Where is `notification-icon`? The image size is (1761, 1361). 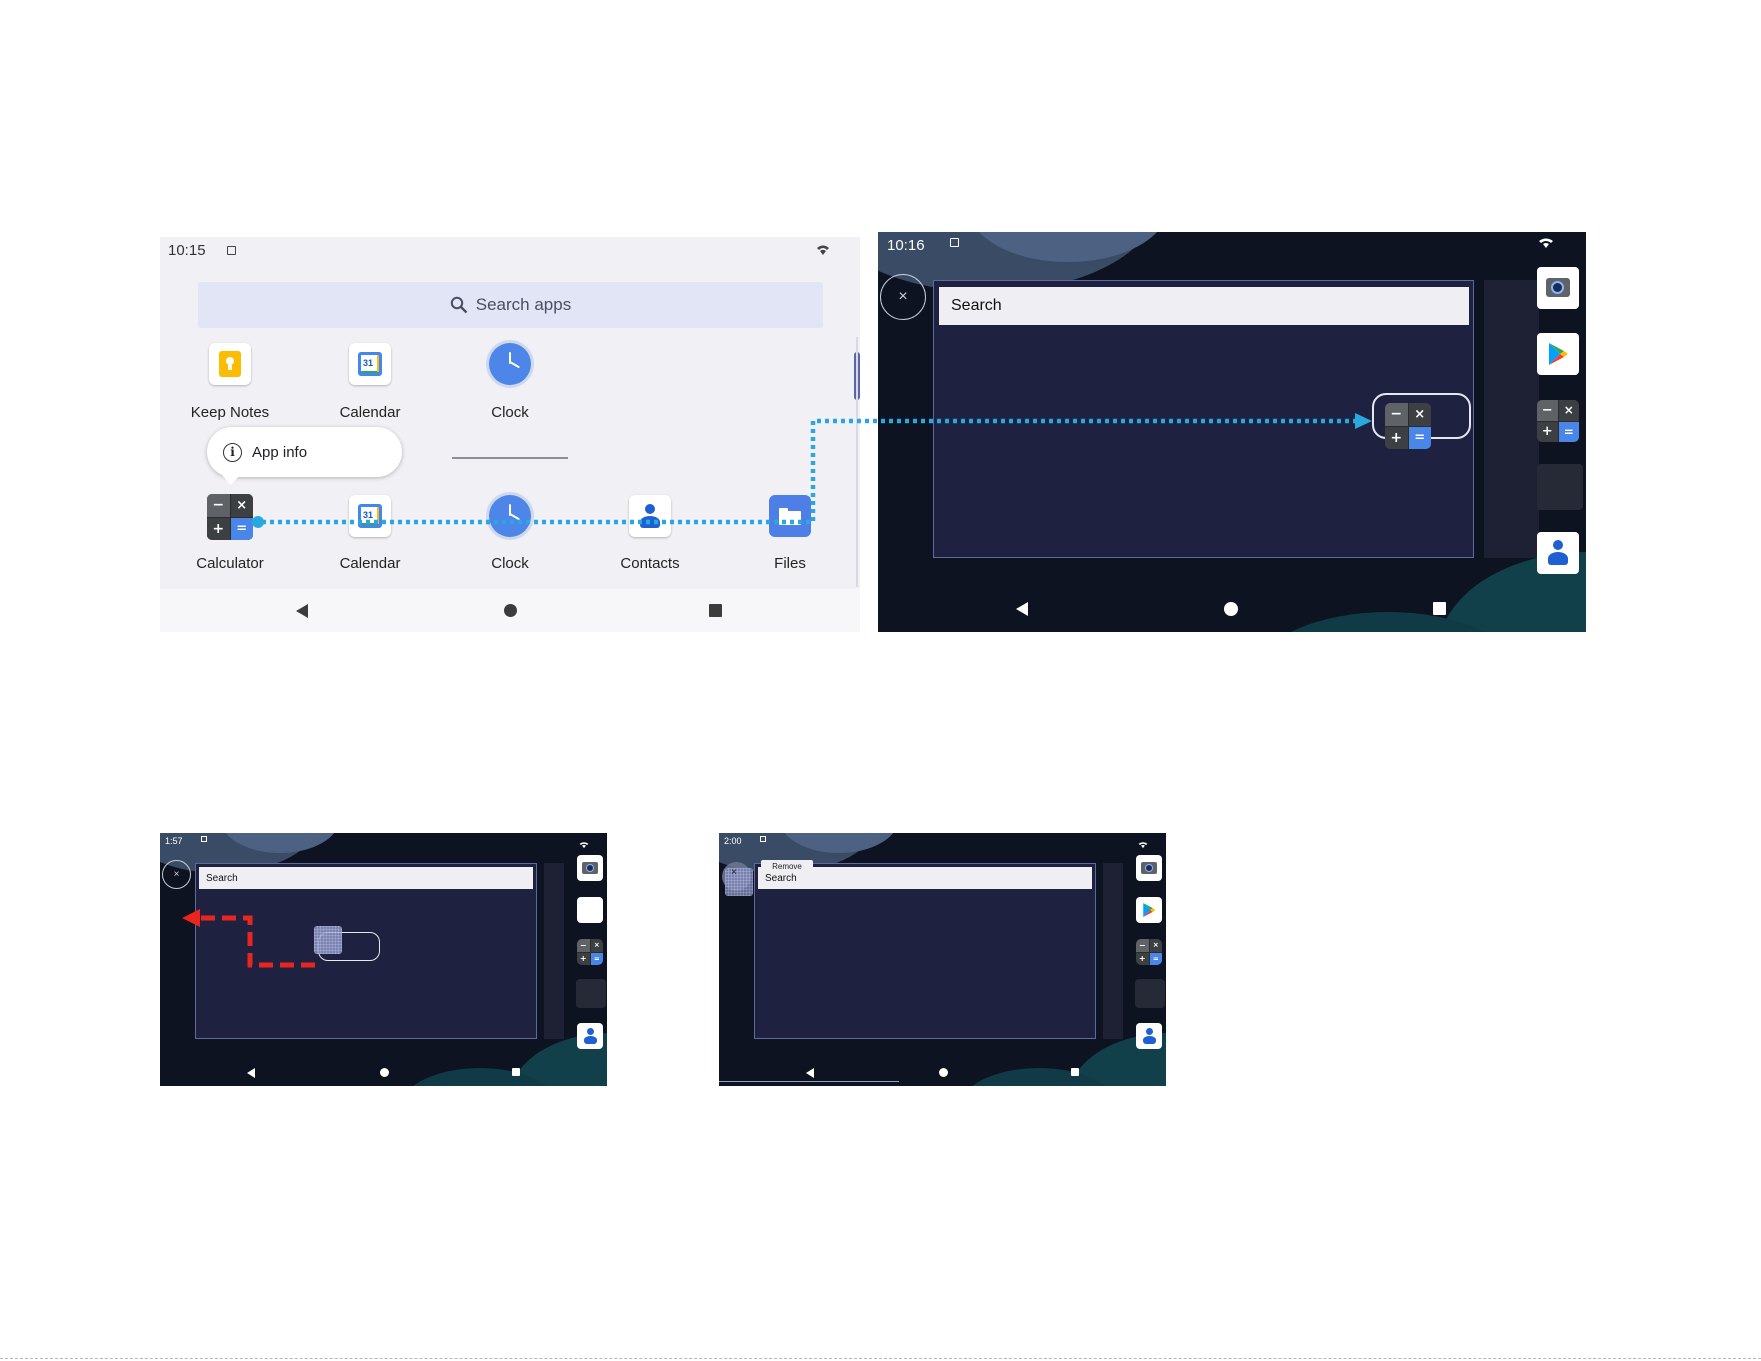
notification-icon is located at coordinates (763, 839).